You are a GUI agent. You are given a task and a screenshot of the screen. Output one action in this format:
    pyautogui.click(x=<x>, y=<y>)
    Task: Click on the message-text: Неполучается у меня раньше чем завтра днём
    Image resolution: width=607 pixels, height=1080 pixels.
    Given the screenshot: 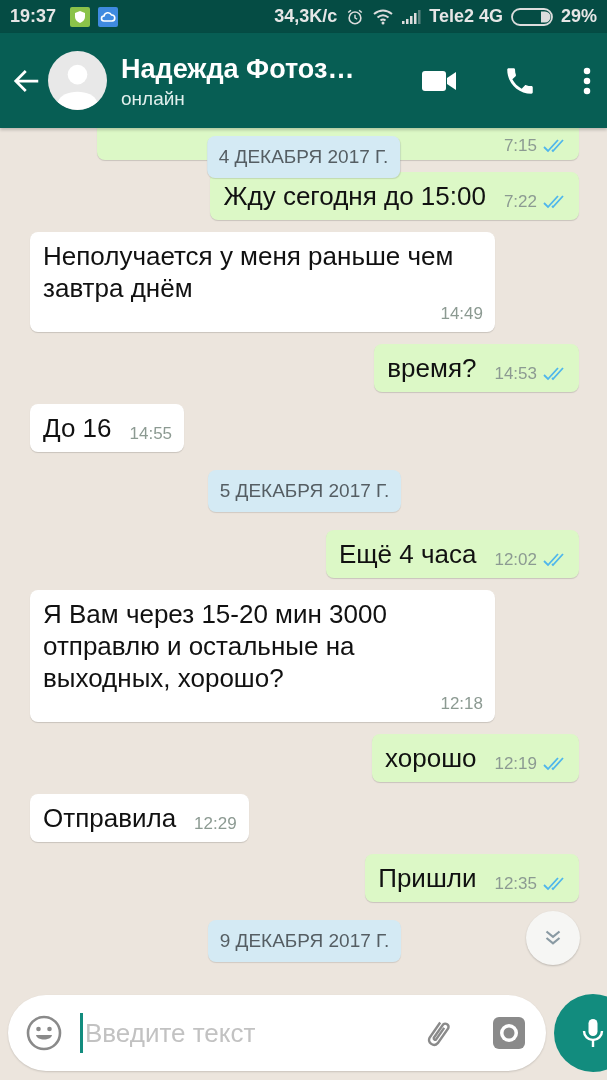 What is the action you would take?
    pyautogui.click(x=249, y=272)
    